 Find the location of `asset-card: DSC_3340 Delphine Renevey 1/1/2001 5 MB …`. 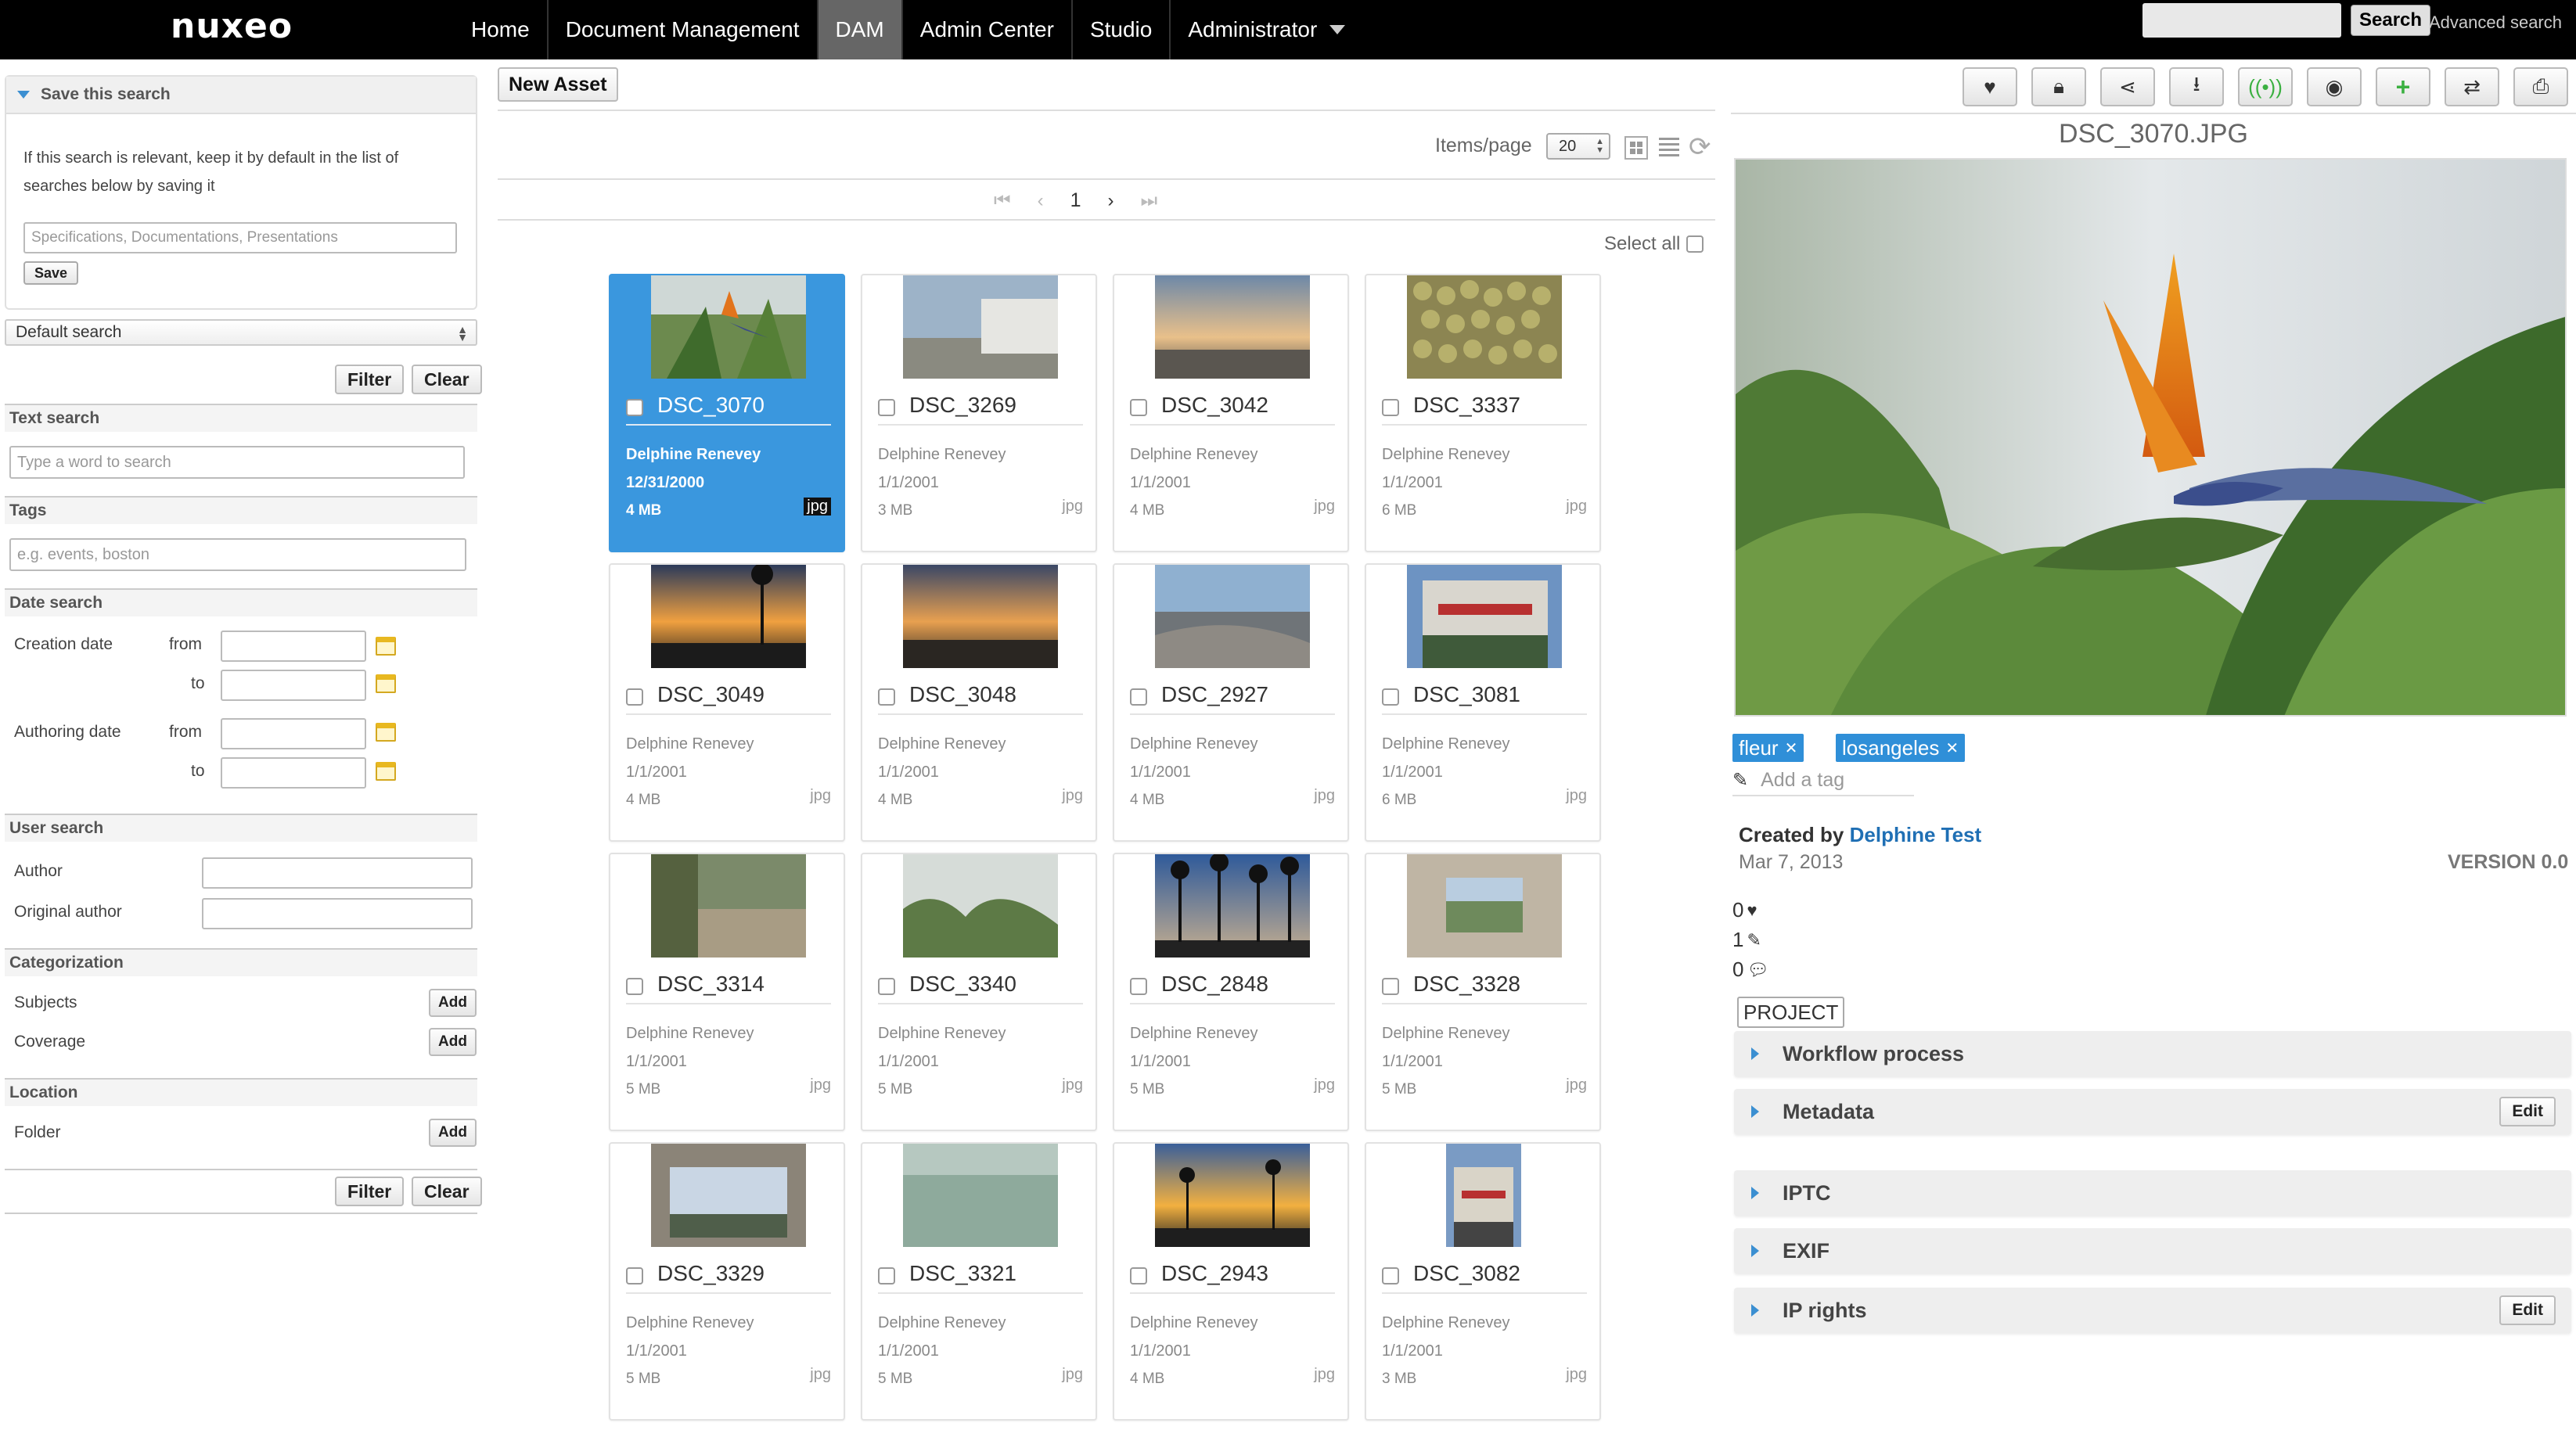

asset-card: DSC_3340 Delphine Renevey 1/1/2001 5 MB … is located at coordinates (979, 992).